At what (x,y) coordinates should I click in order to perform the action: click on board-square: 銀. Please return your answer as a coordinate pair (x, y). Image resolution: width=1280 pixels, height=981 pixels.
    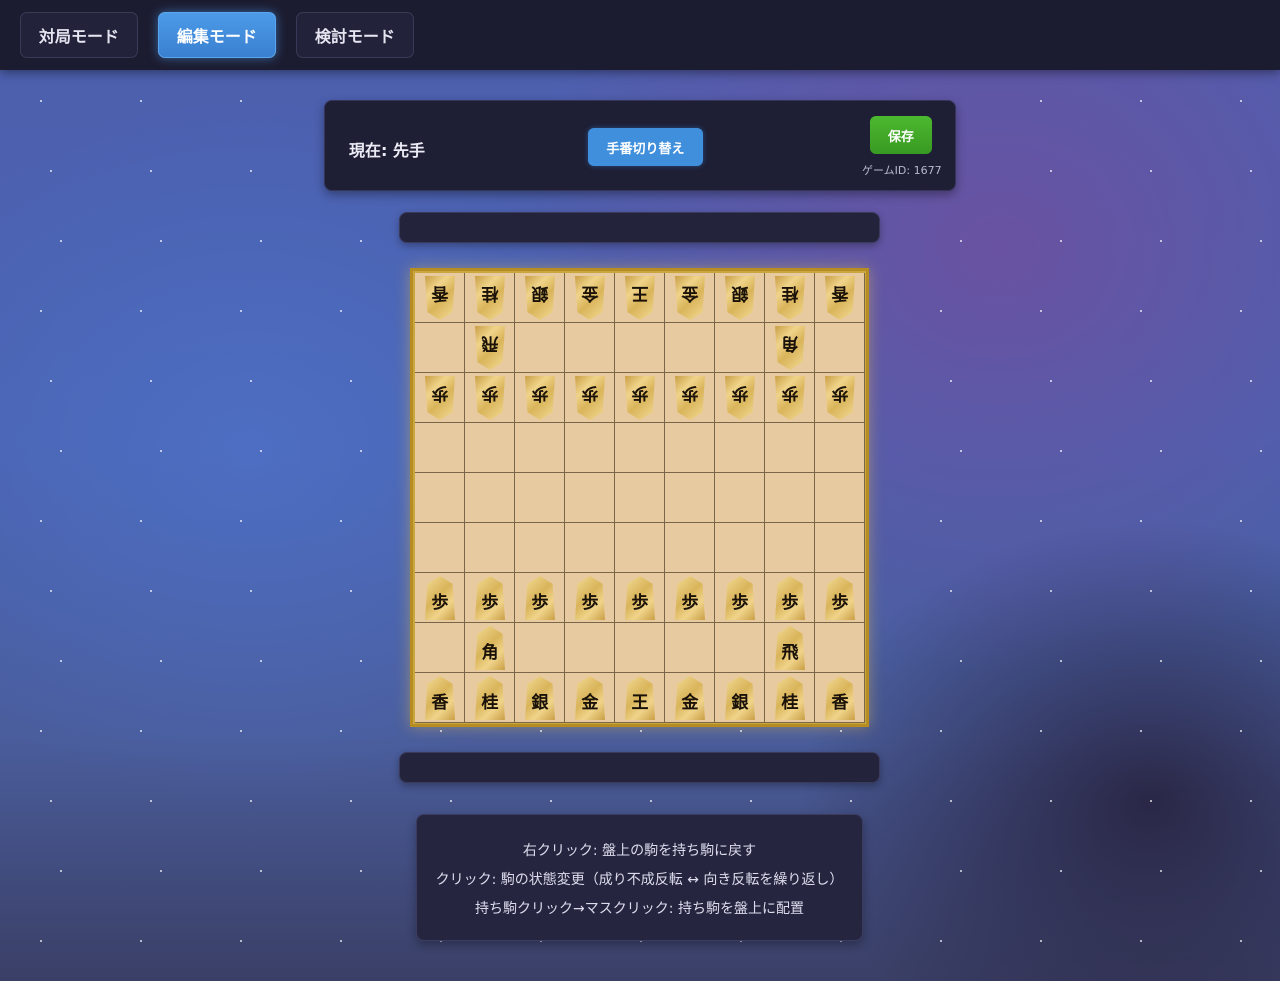
    Looking at the image, I should click on (740, 698).